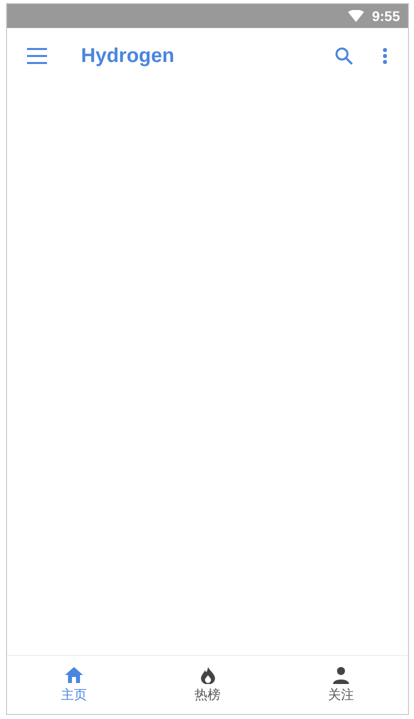  What do you see at coordinates (74, 685) in the screenshot?
I see `nav-tab: 主页` at bounding box center [74, 685].